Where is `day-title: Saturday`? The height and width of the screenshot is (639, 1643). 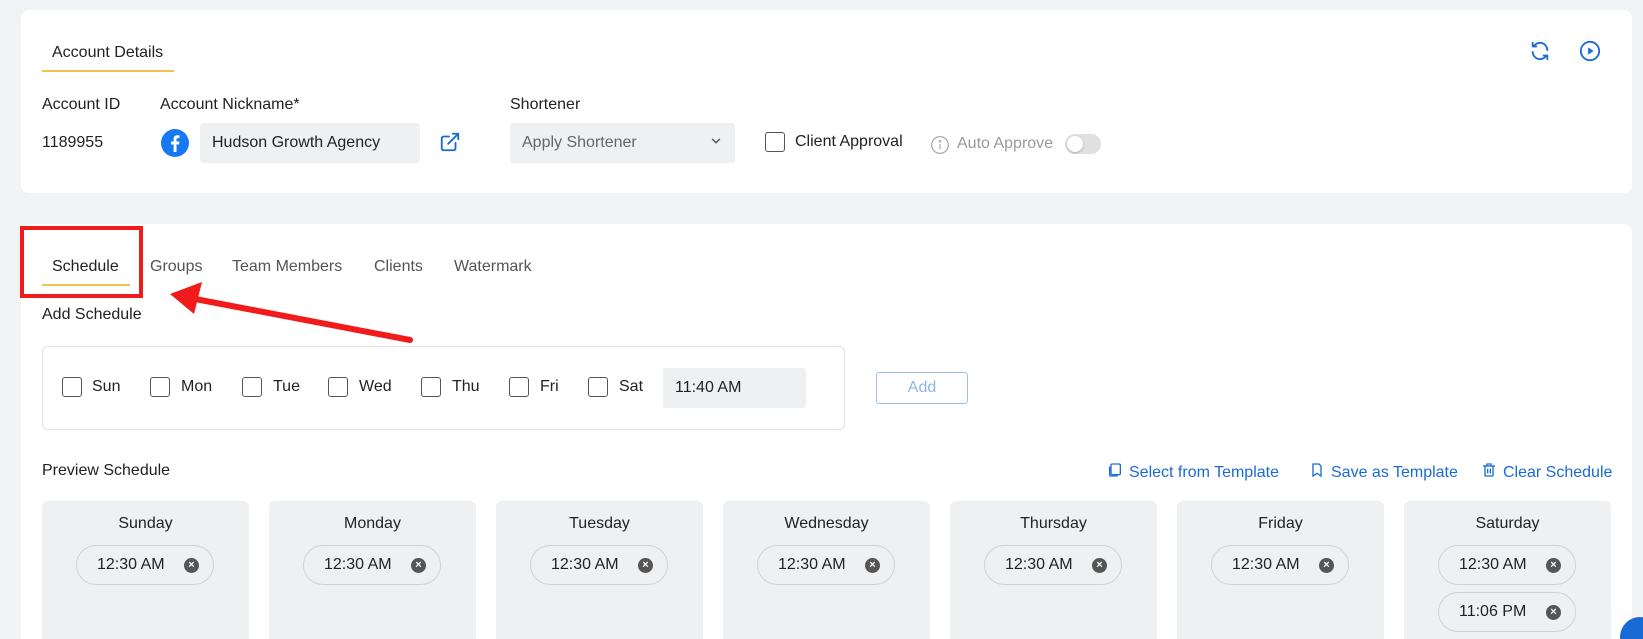 day-title: Saturday is located at coordinates (1507, 523).